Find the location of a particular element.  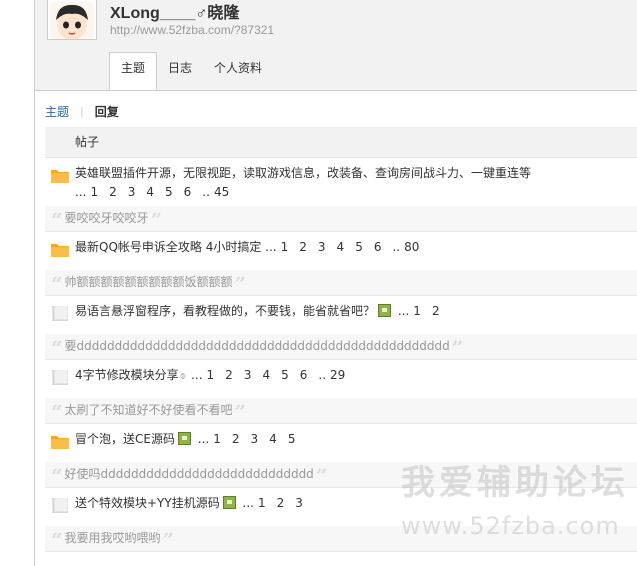

reply-text: 太刷了不知道好不好使看不看吧 is located at coordinates (148, 410).